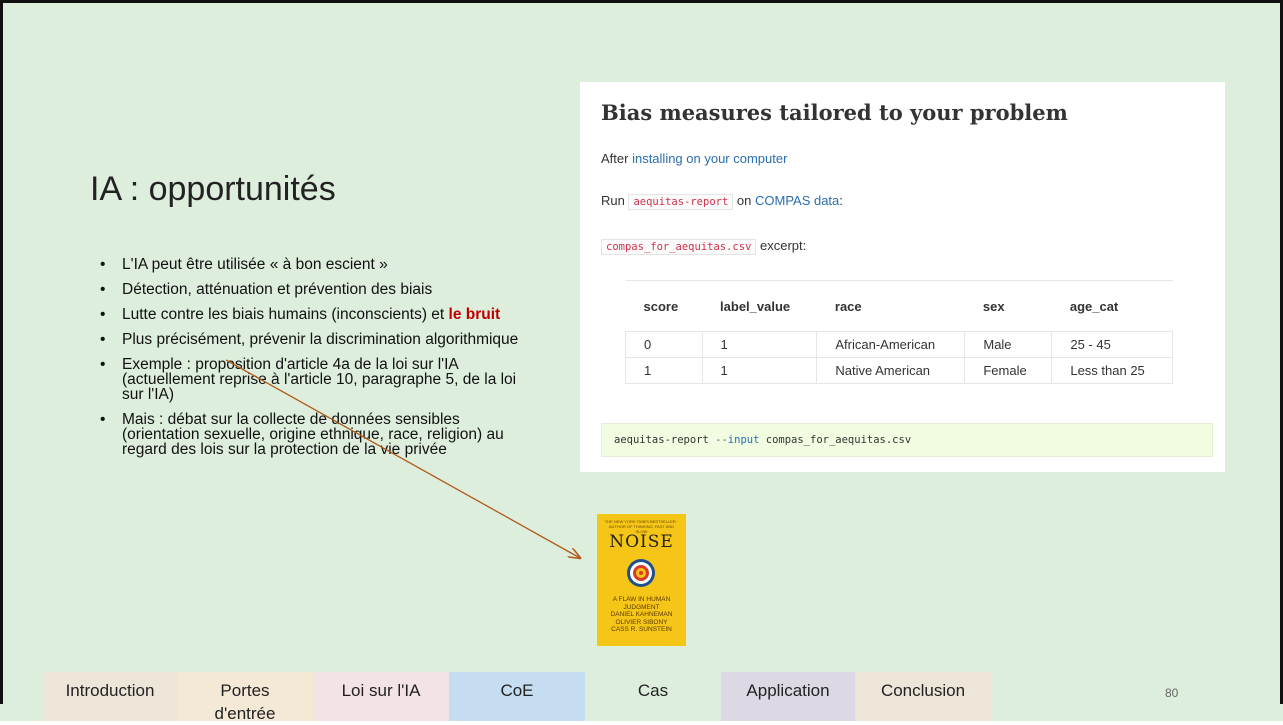 The width and height of the screenshot is (1283, 725). I want to click on tab-application: Application, so click(788, 696).